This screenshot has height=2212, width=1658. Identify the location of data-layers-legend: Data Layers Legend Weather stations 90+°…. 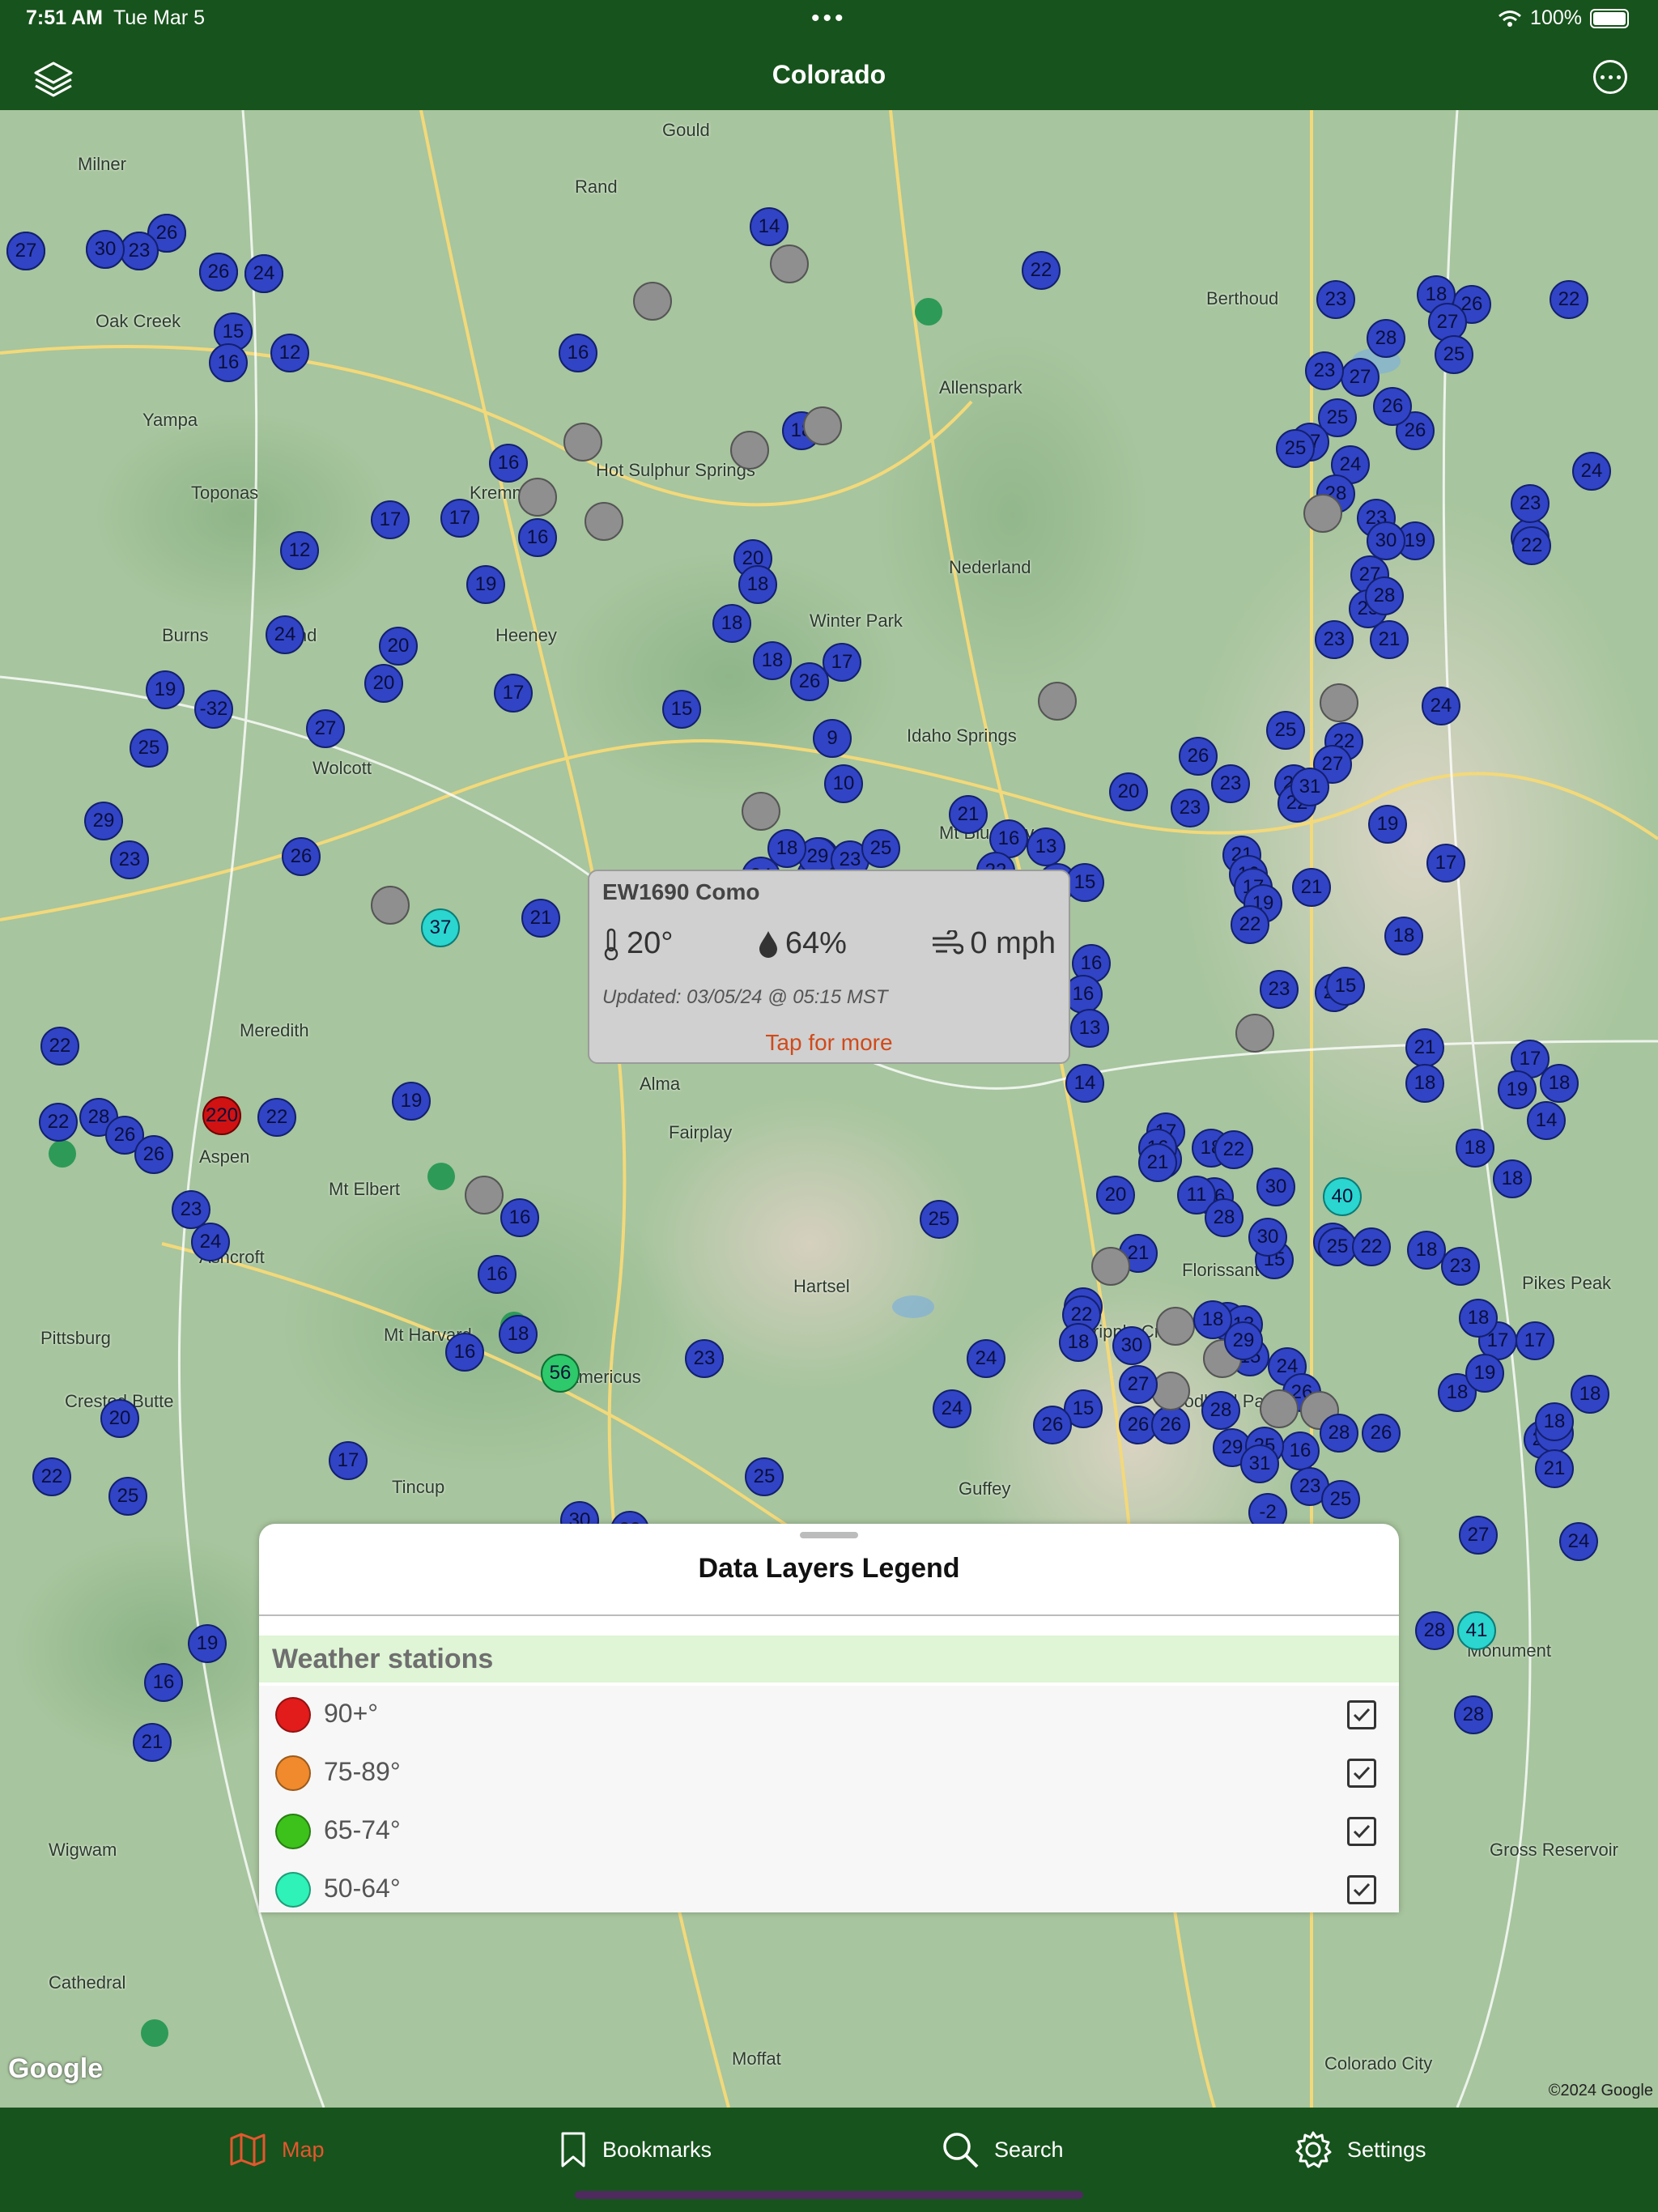
(829, 1718).